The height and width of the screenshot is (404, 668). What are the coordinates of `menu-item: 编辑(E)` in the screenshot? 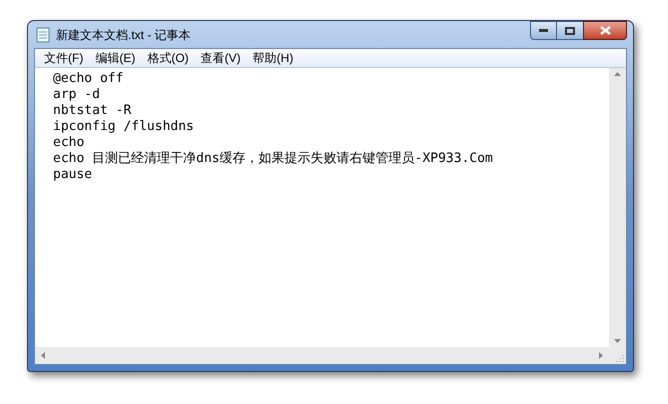 It's located at (115, 58).